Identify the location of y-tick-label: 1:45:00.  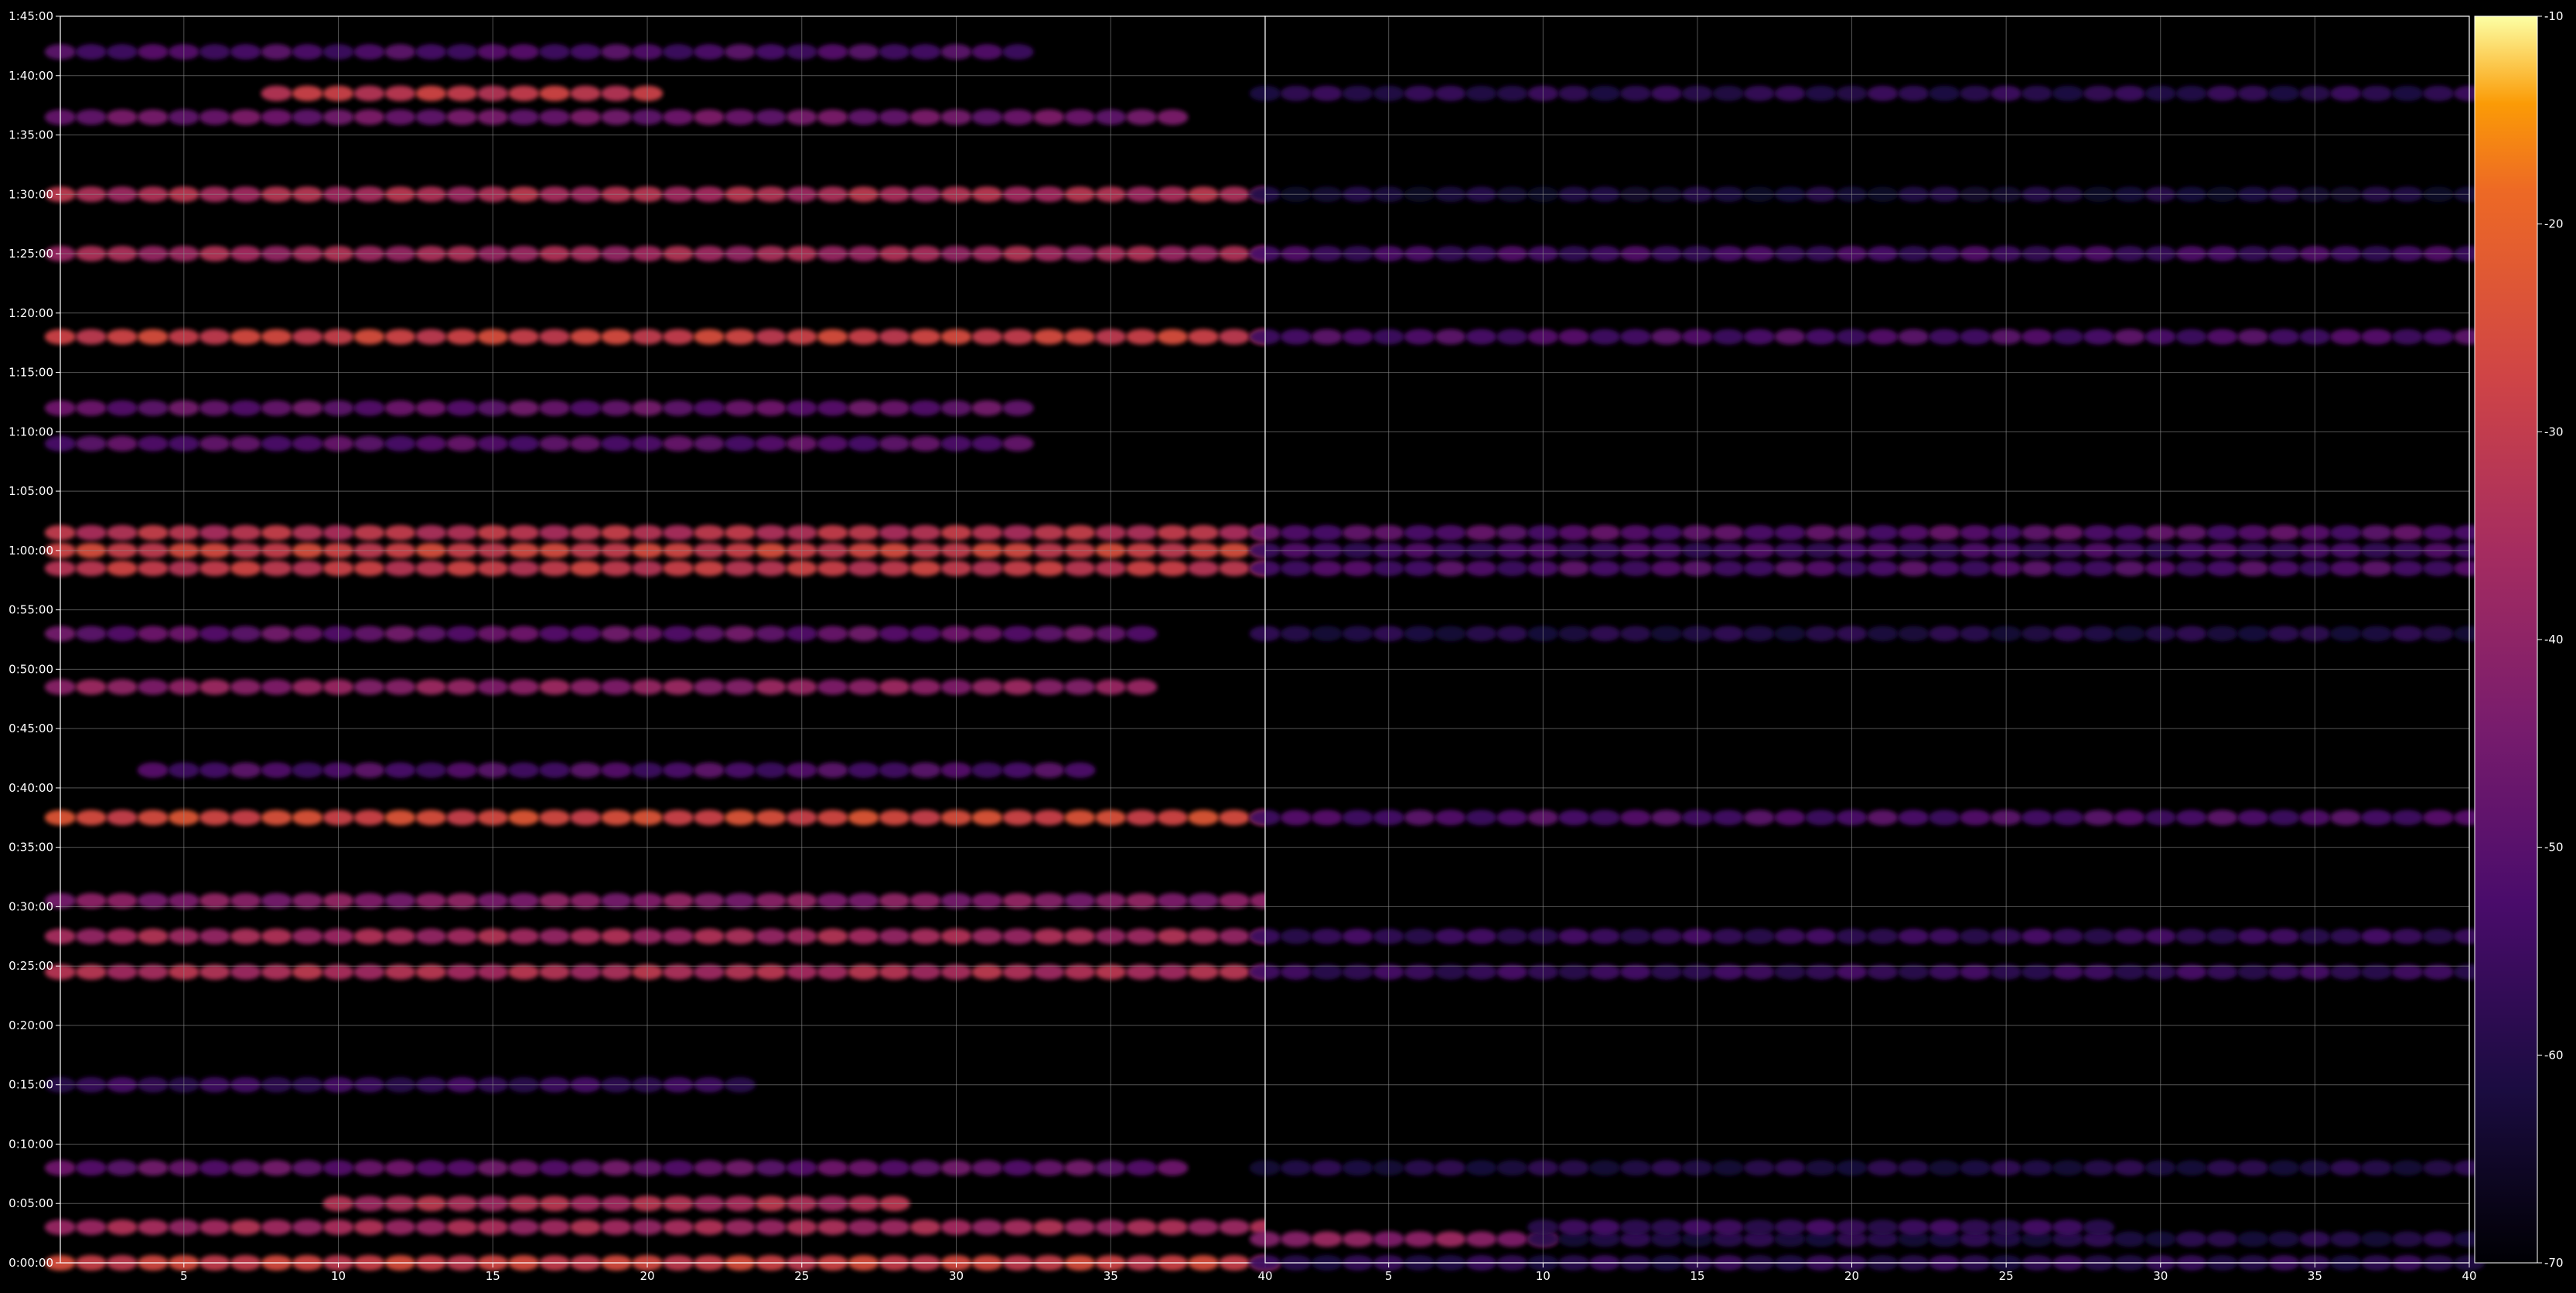
(31, 16).